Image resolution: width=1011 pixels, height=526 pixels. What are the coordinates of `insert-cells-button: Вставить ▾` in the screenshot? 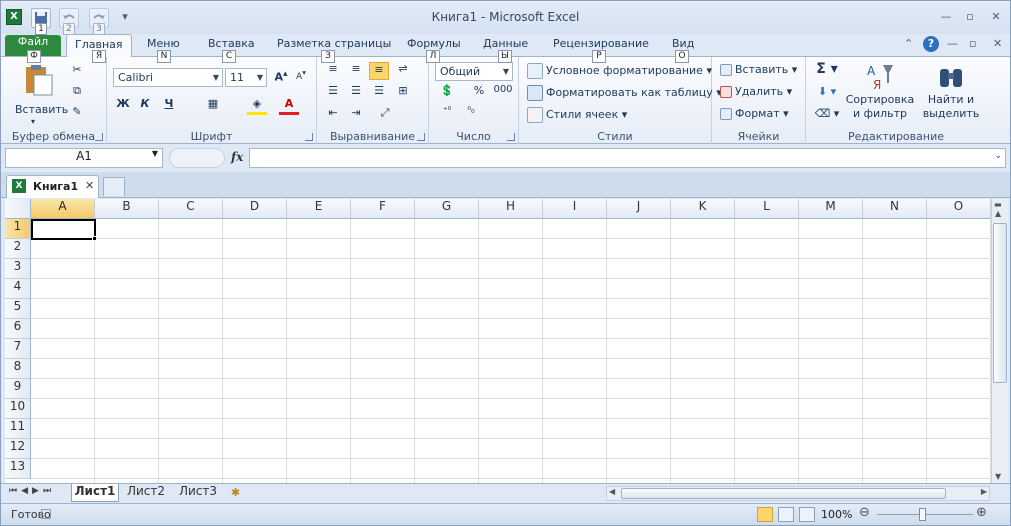 It's located at (758, 70).